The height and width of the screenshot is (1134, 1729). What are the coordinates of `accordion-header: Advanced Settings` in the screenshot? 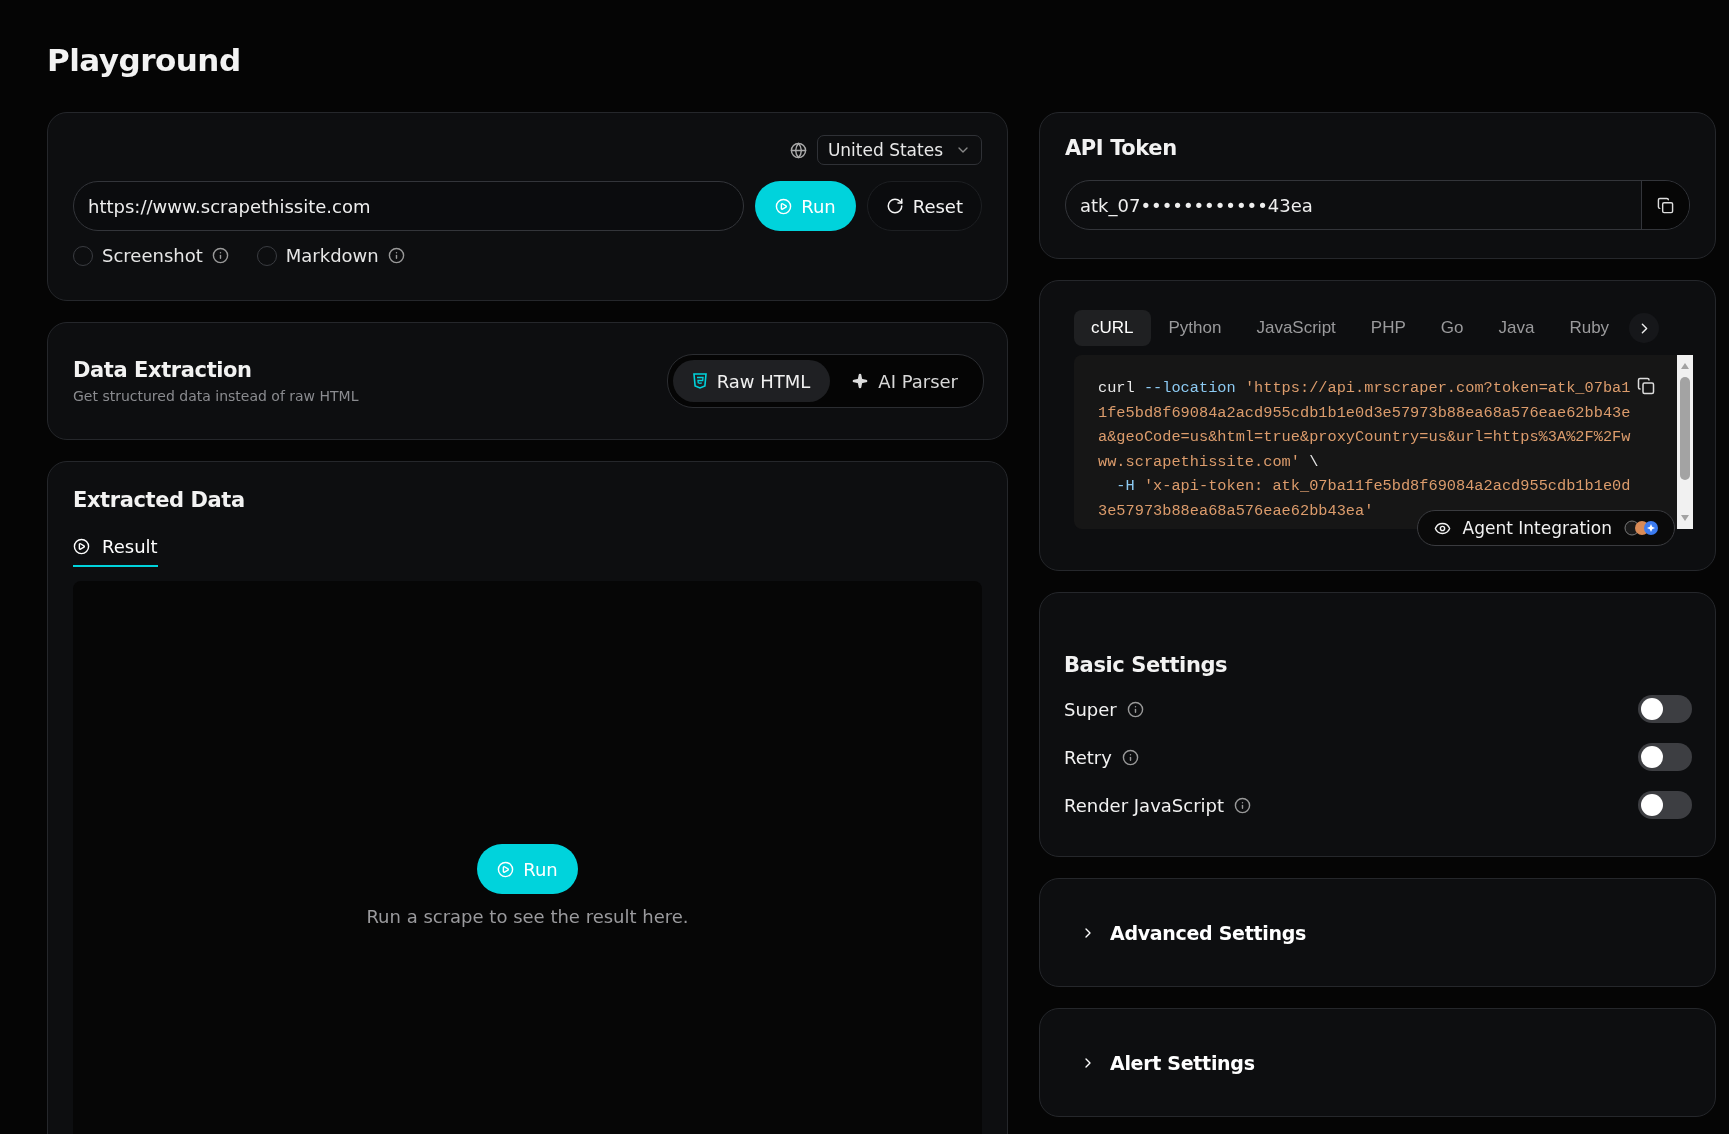 It's located at (1193, 932).